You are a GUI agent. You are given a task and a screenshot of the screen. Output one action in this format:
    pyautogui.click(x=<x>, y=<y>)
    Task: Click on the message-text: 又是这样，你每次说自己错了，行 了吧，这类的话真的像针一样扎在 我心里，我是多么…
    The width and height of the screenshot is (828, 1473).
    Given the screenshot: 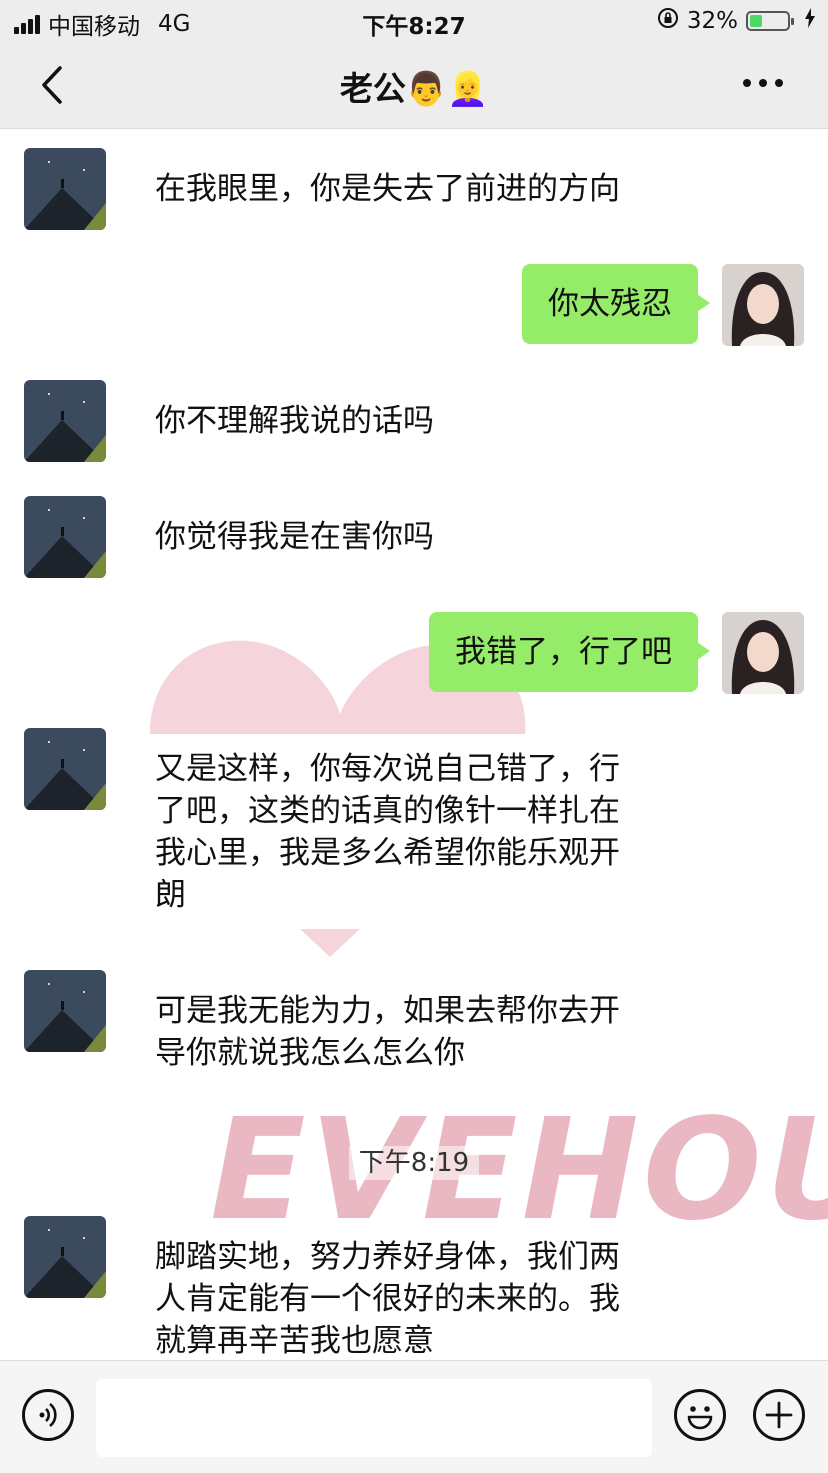 What is the action you would take?
    pyautogui.click(x=387, y=832)
    